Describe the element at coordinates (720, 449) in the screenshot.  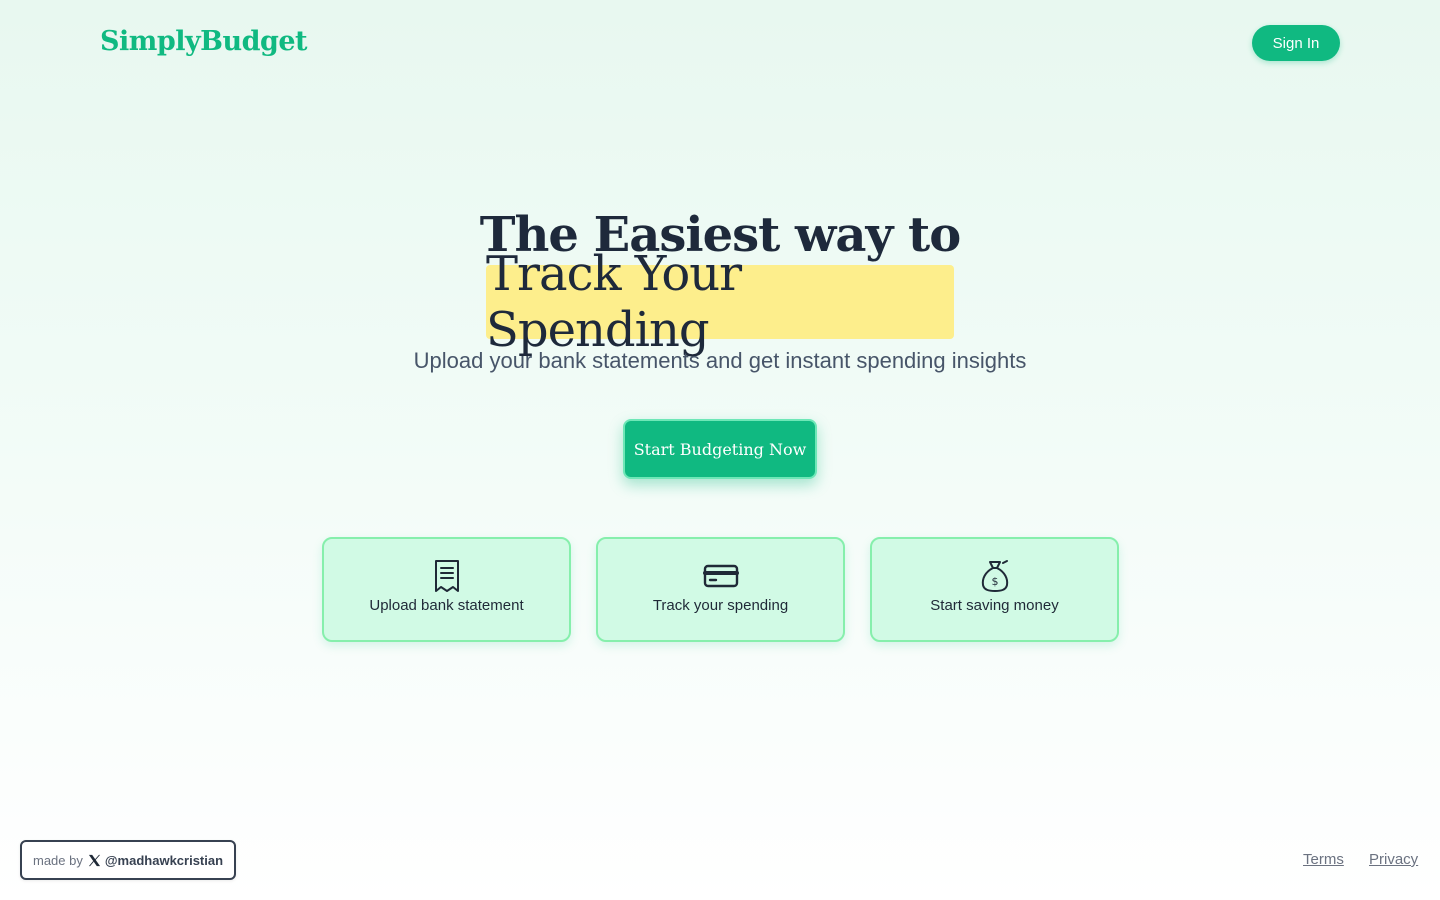
I see `start-budgeting-button: Start Budgeting Now` at that location.